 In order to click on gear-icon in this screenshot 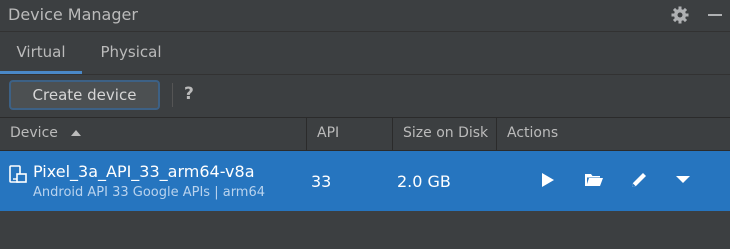, I will do `click(680, 15)`.